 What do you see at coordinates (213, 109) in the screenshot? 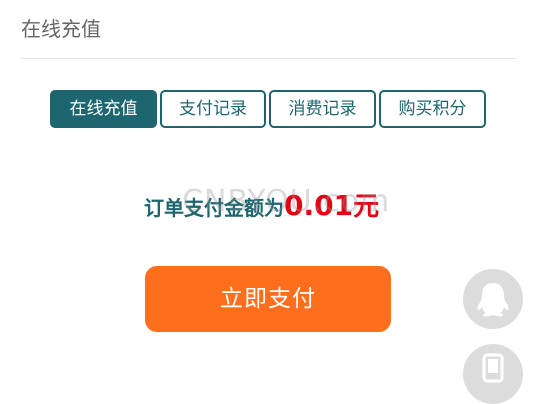
I see `tab-payment-records: 支付记录` at bounding box center [213, 109].